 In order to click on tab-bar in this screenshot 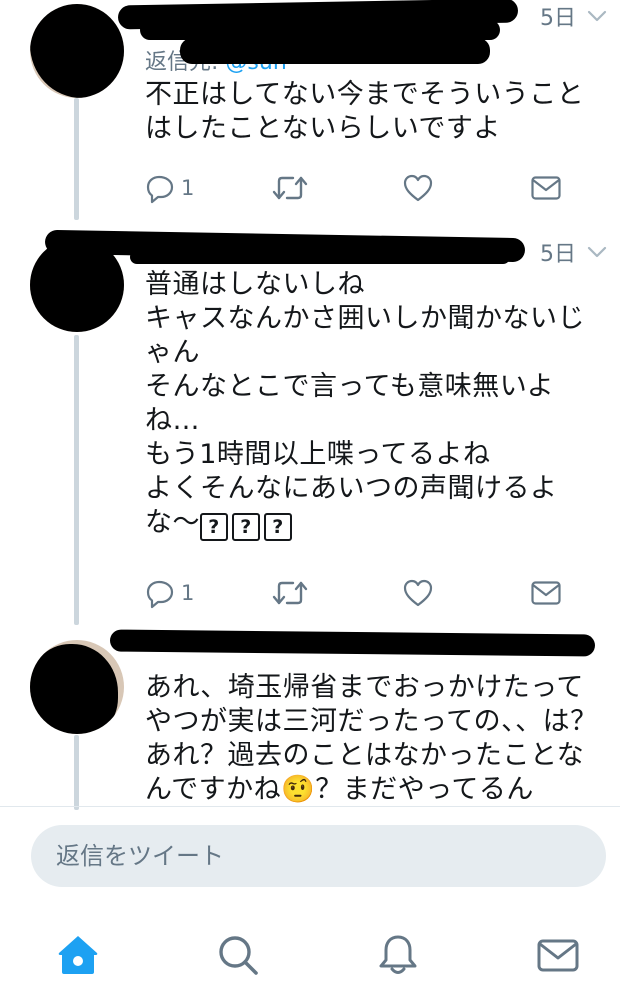, I will do `click(310, 954)`.